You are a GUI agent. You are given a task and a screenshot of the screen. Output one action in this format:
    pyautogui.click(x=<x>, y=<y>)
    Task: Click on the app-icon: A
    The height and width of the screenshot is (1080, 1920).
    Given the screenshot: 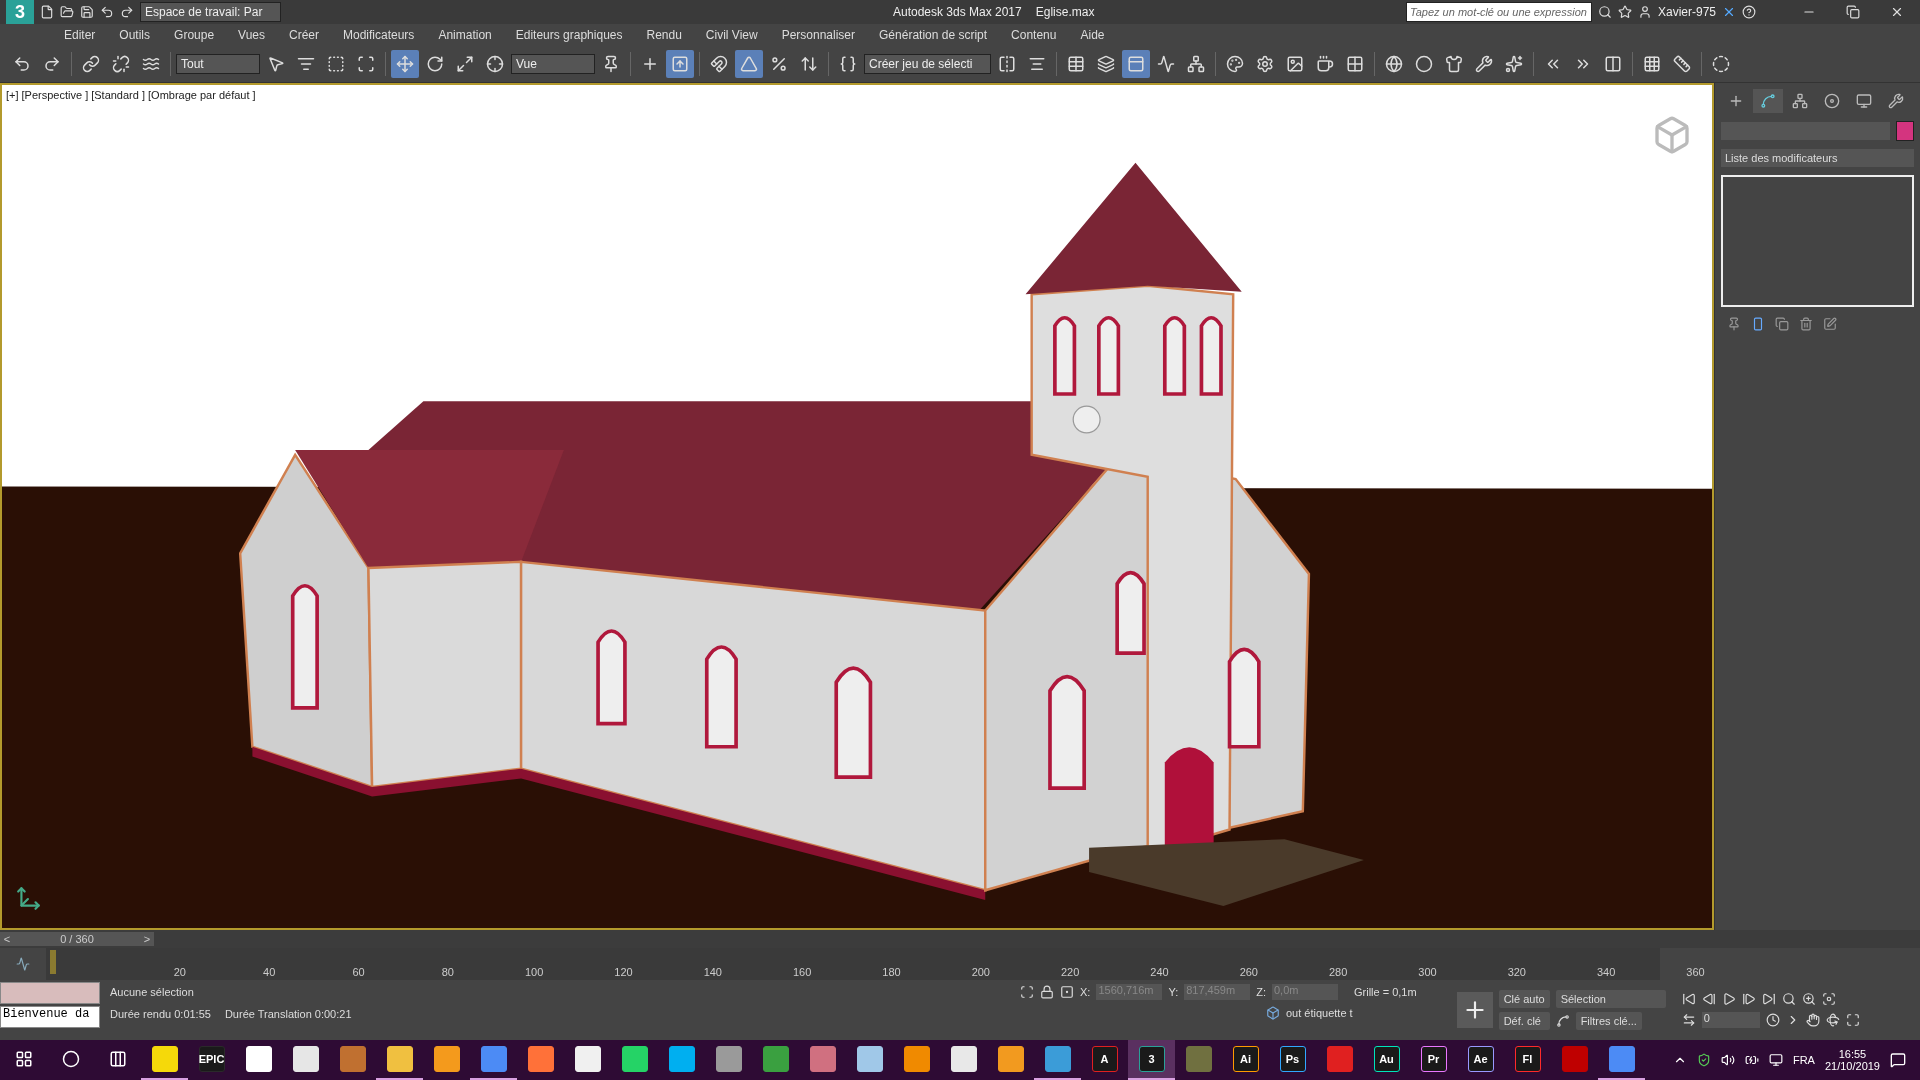 What is the action you would take?
    pyautogui.click(x=1104, y=1059)
    